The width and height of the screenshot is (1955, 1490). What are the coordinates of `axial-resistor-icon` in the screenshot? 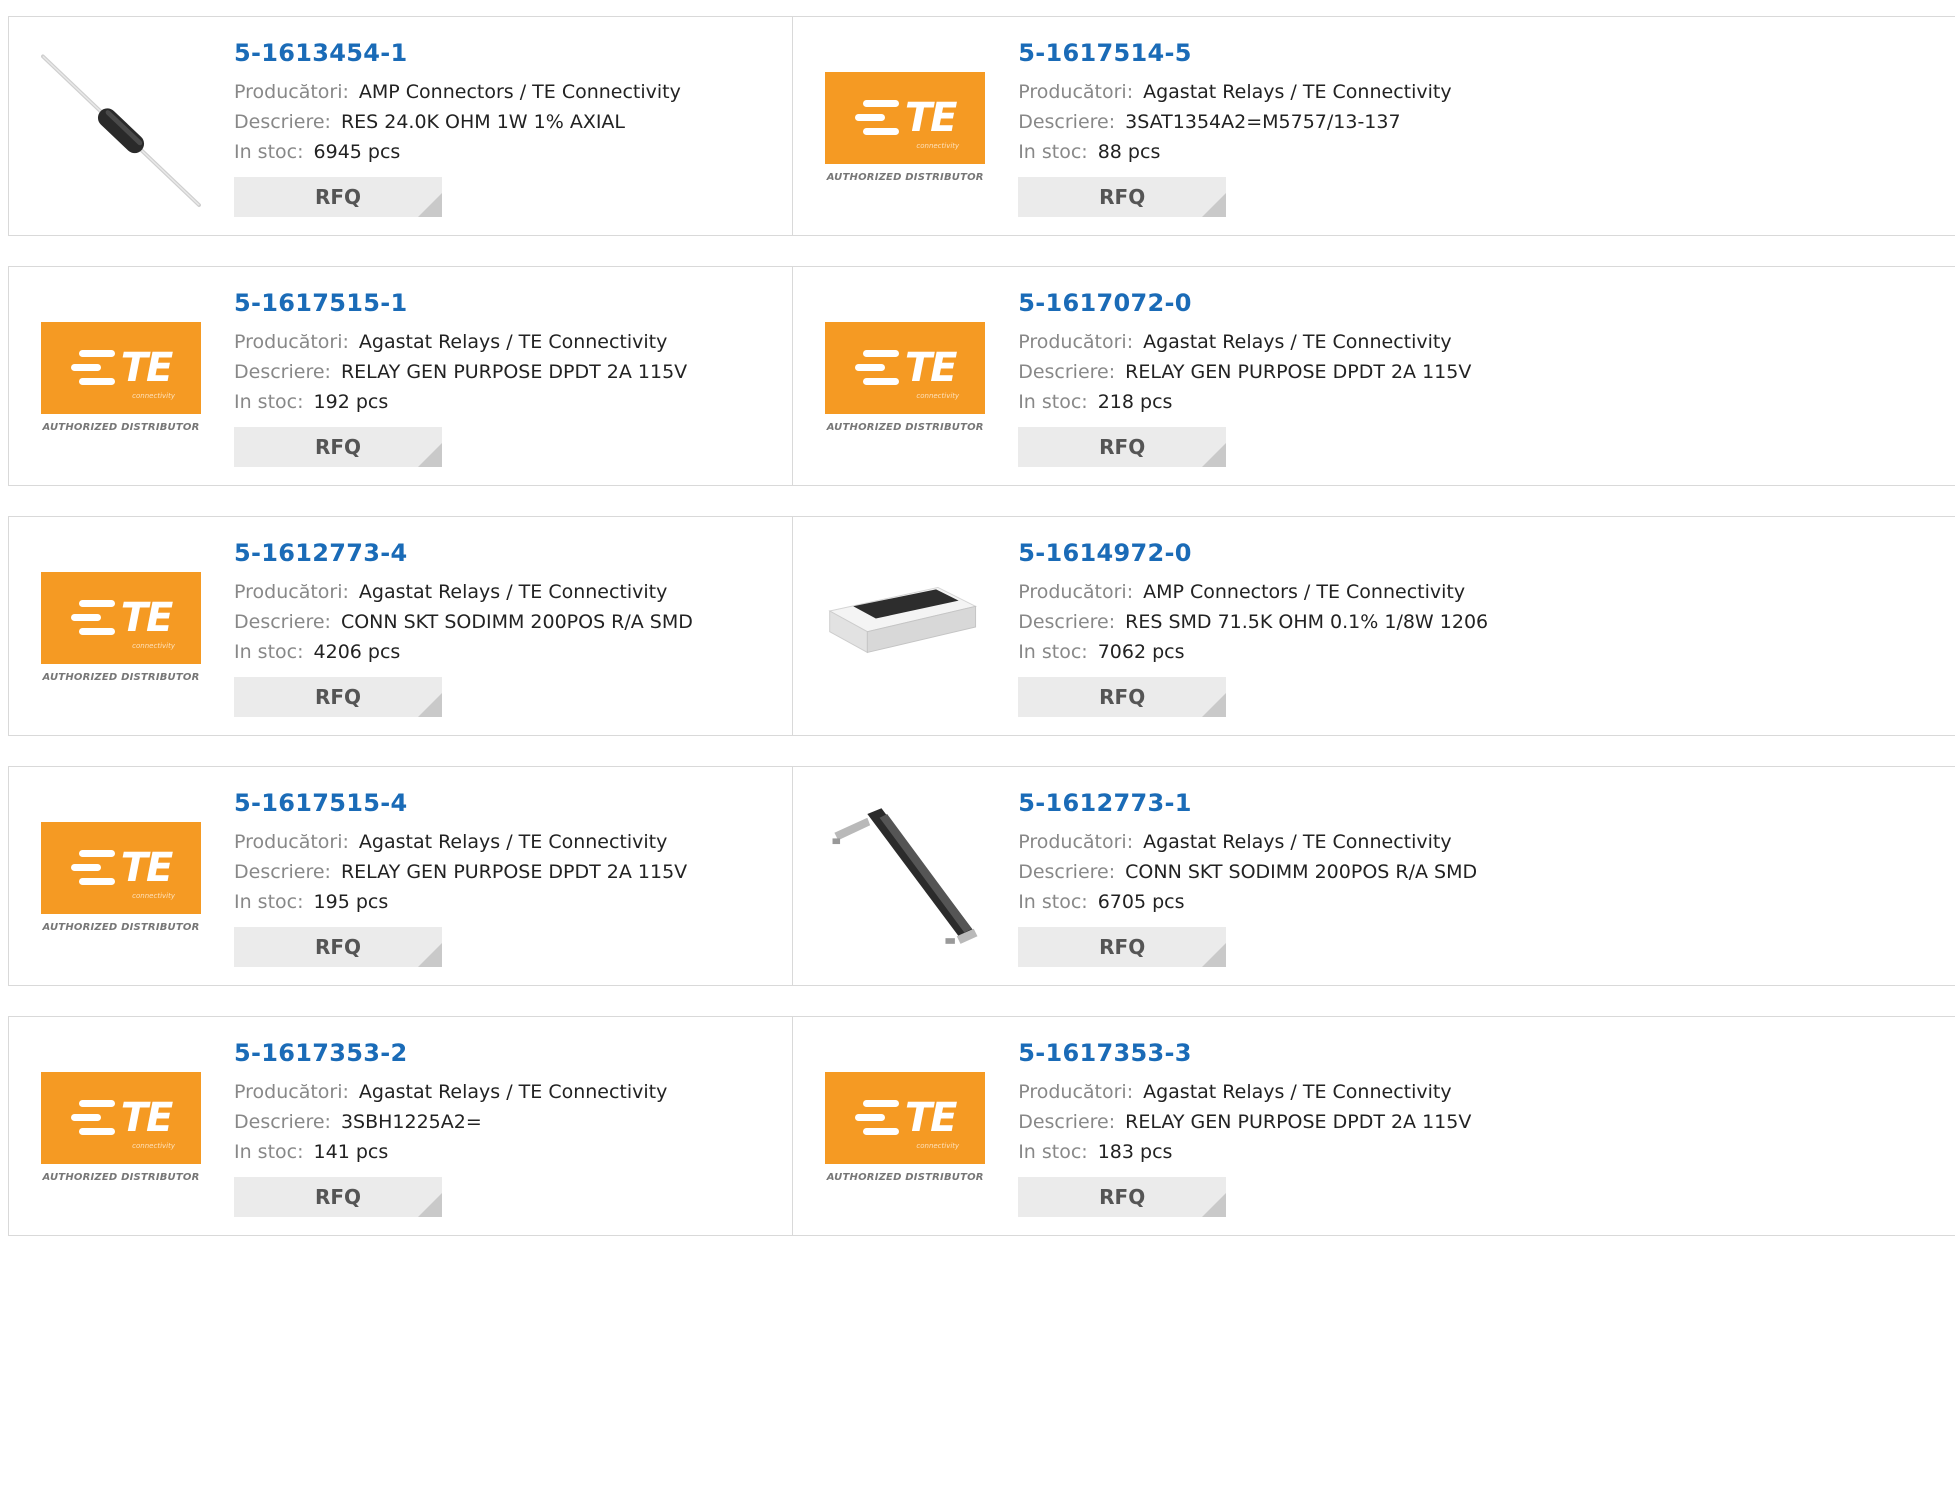 It's located at (121, 130).